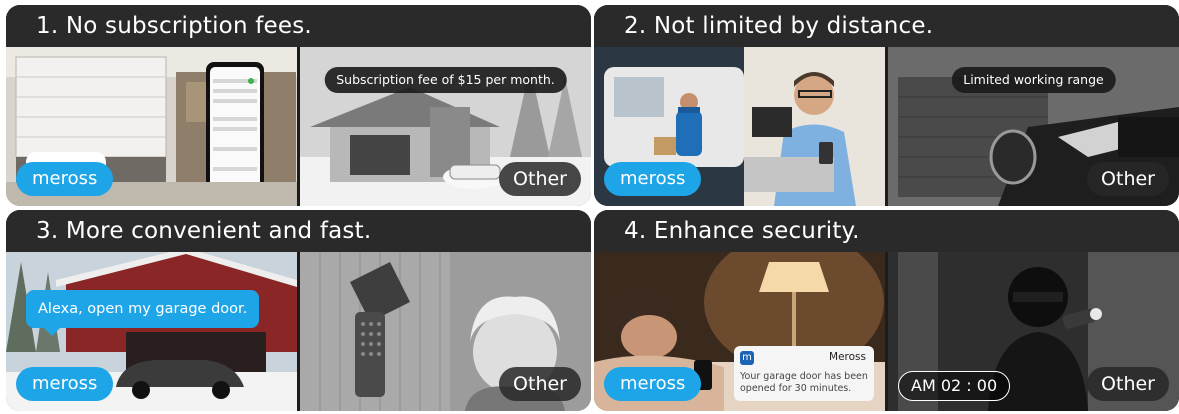 The width and height of the screenshot is (1179, 414). Describe the element at coordinates (151, 126) in the screenshot. I see `garage-app-image: meross` at that location.